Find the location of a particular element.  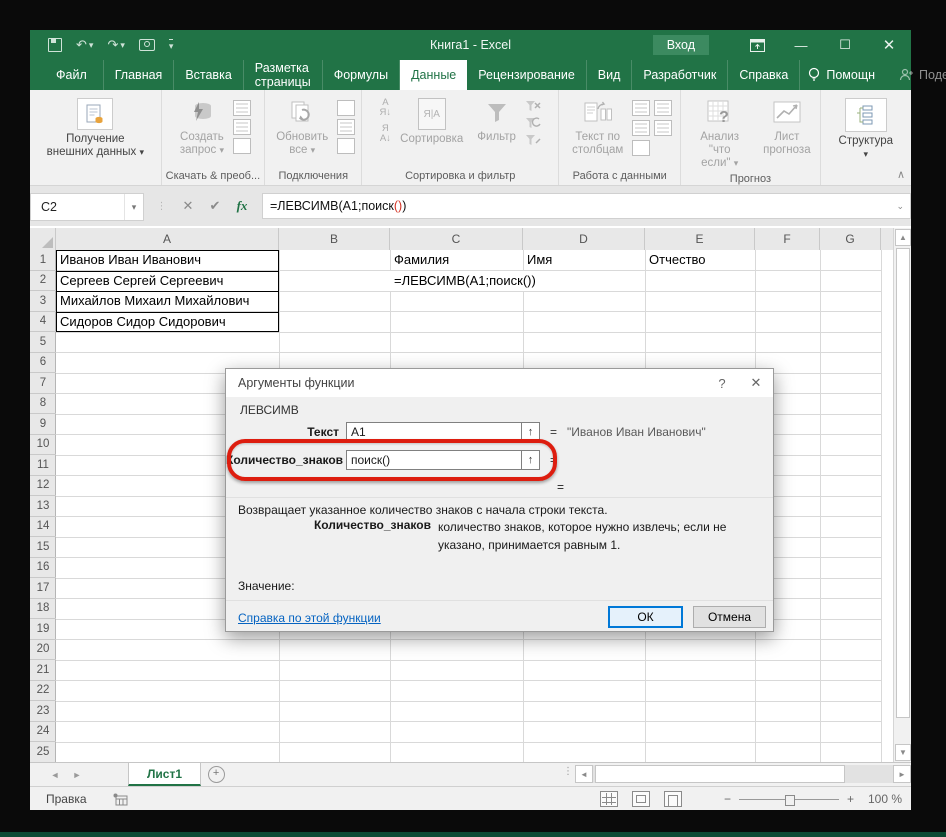

row-header-22: 22 is located at coordinates (43, 691).